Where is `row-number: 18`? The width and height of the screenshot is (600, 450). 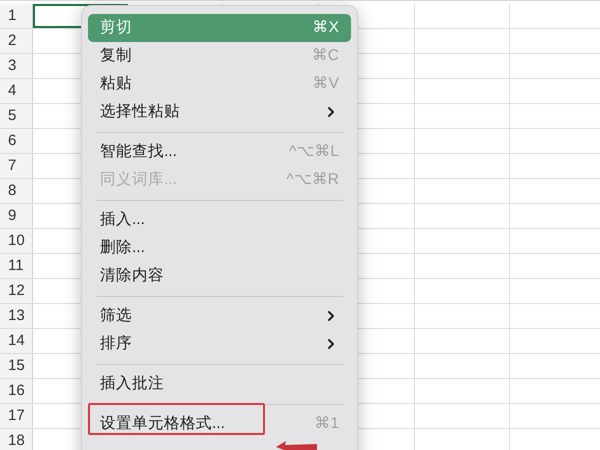
row-number: 18 is located at coordinates (16, 440).